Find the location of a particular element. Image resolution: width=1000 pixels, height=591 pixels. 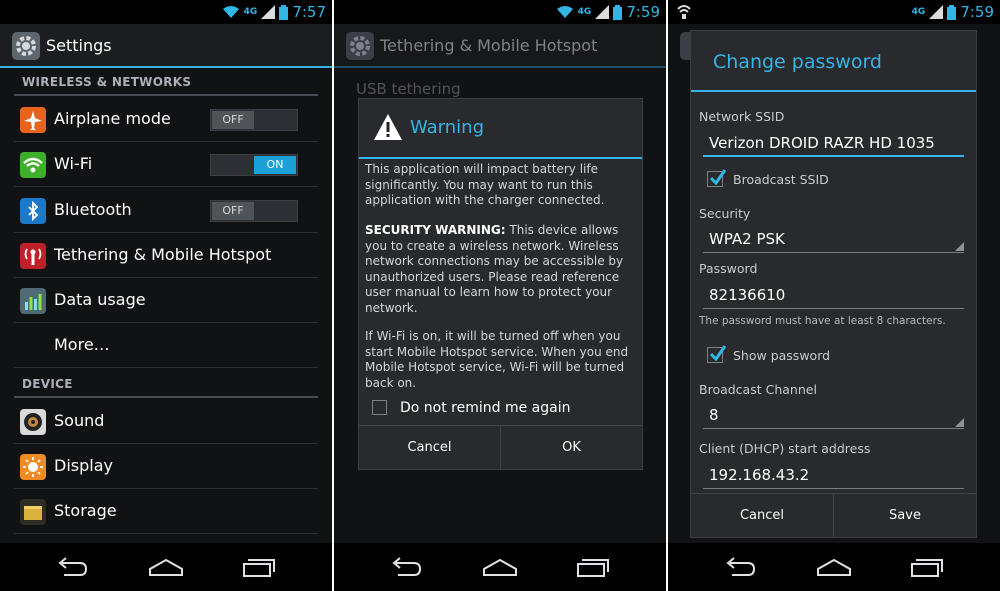

setting-label: Sound is located at coordinates (79, 420).